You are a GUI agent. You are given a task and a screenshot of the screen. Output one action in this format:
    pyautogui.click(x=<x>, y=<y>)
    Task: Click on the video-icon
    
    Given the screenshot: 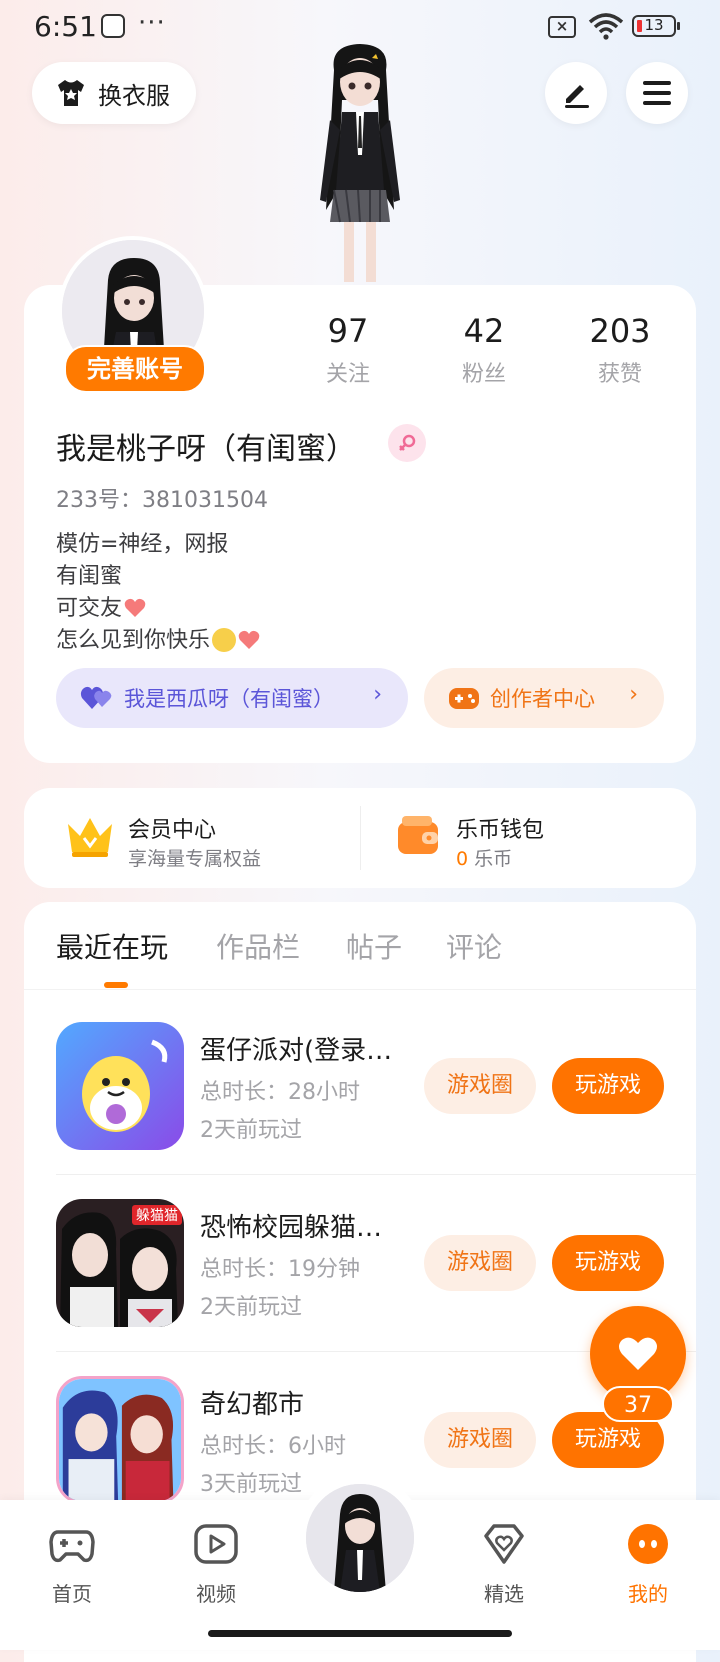 What is the action you would take?
    pyautogui.click(x=216, y=1544)
    